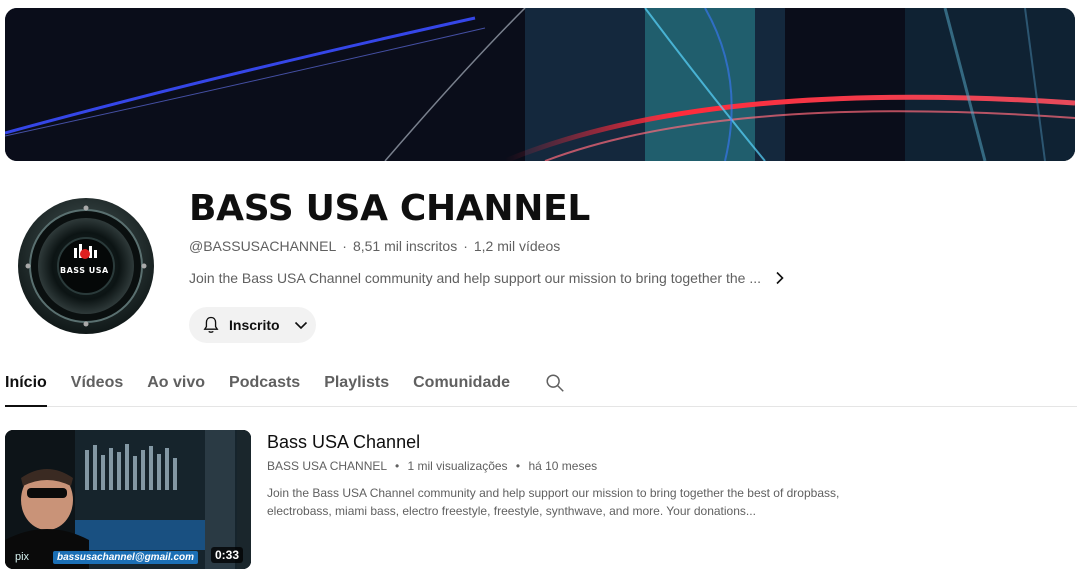  What do you see at coordinates (555, 379) in the screenshot?
I see `search-icon` at bounding box center [555, 379].